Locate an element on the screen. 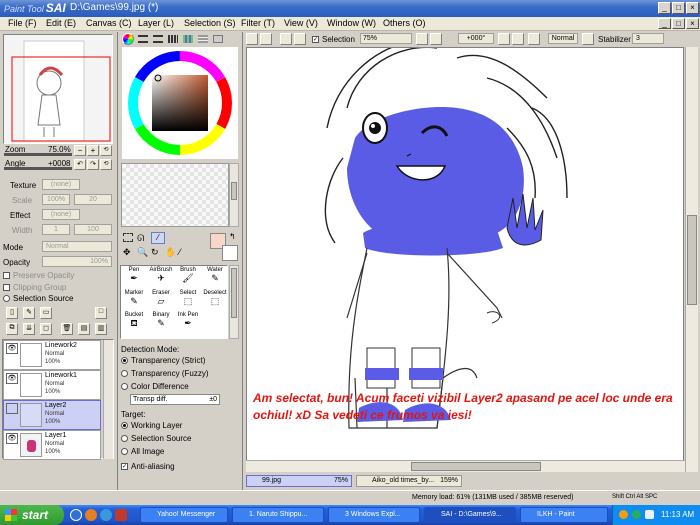 This screenshot has width=700, height=525. angle-select: +000° is located at coordinates (476, 38).